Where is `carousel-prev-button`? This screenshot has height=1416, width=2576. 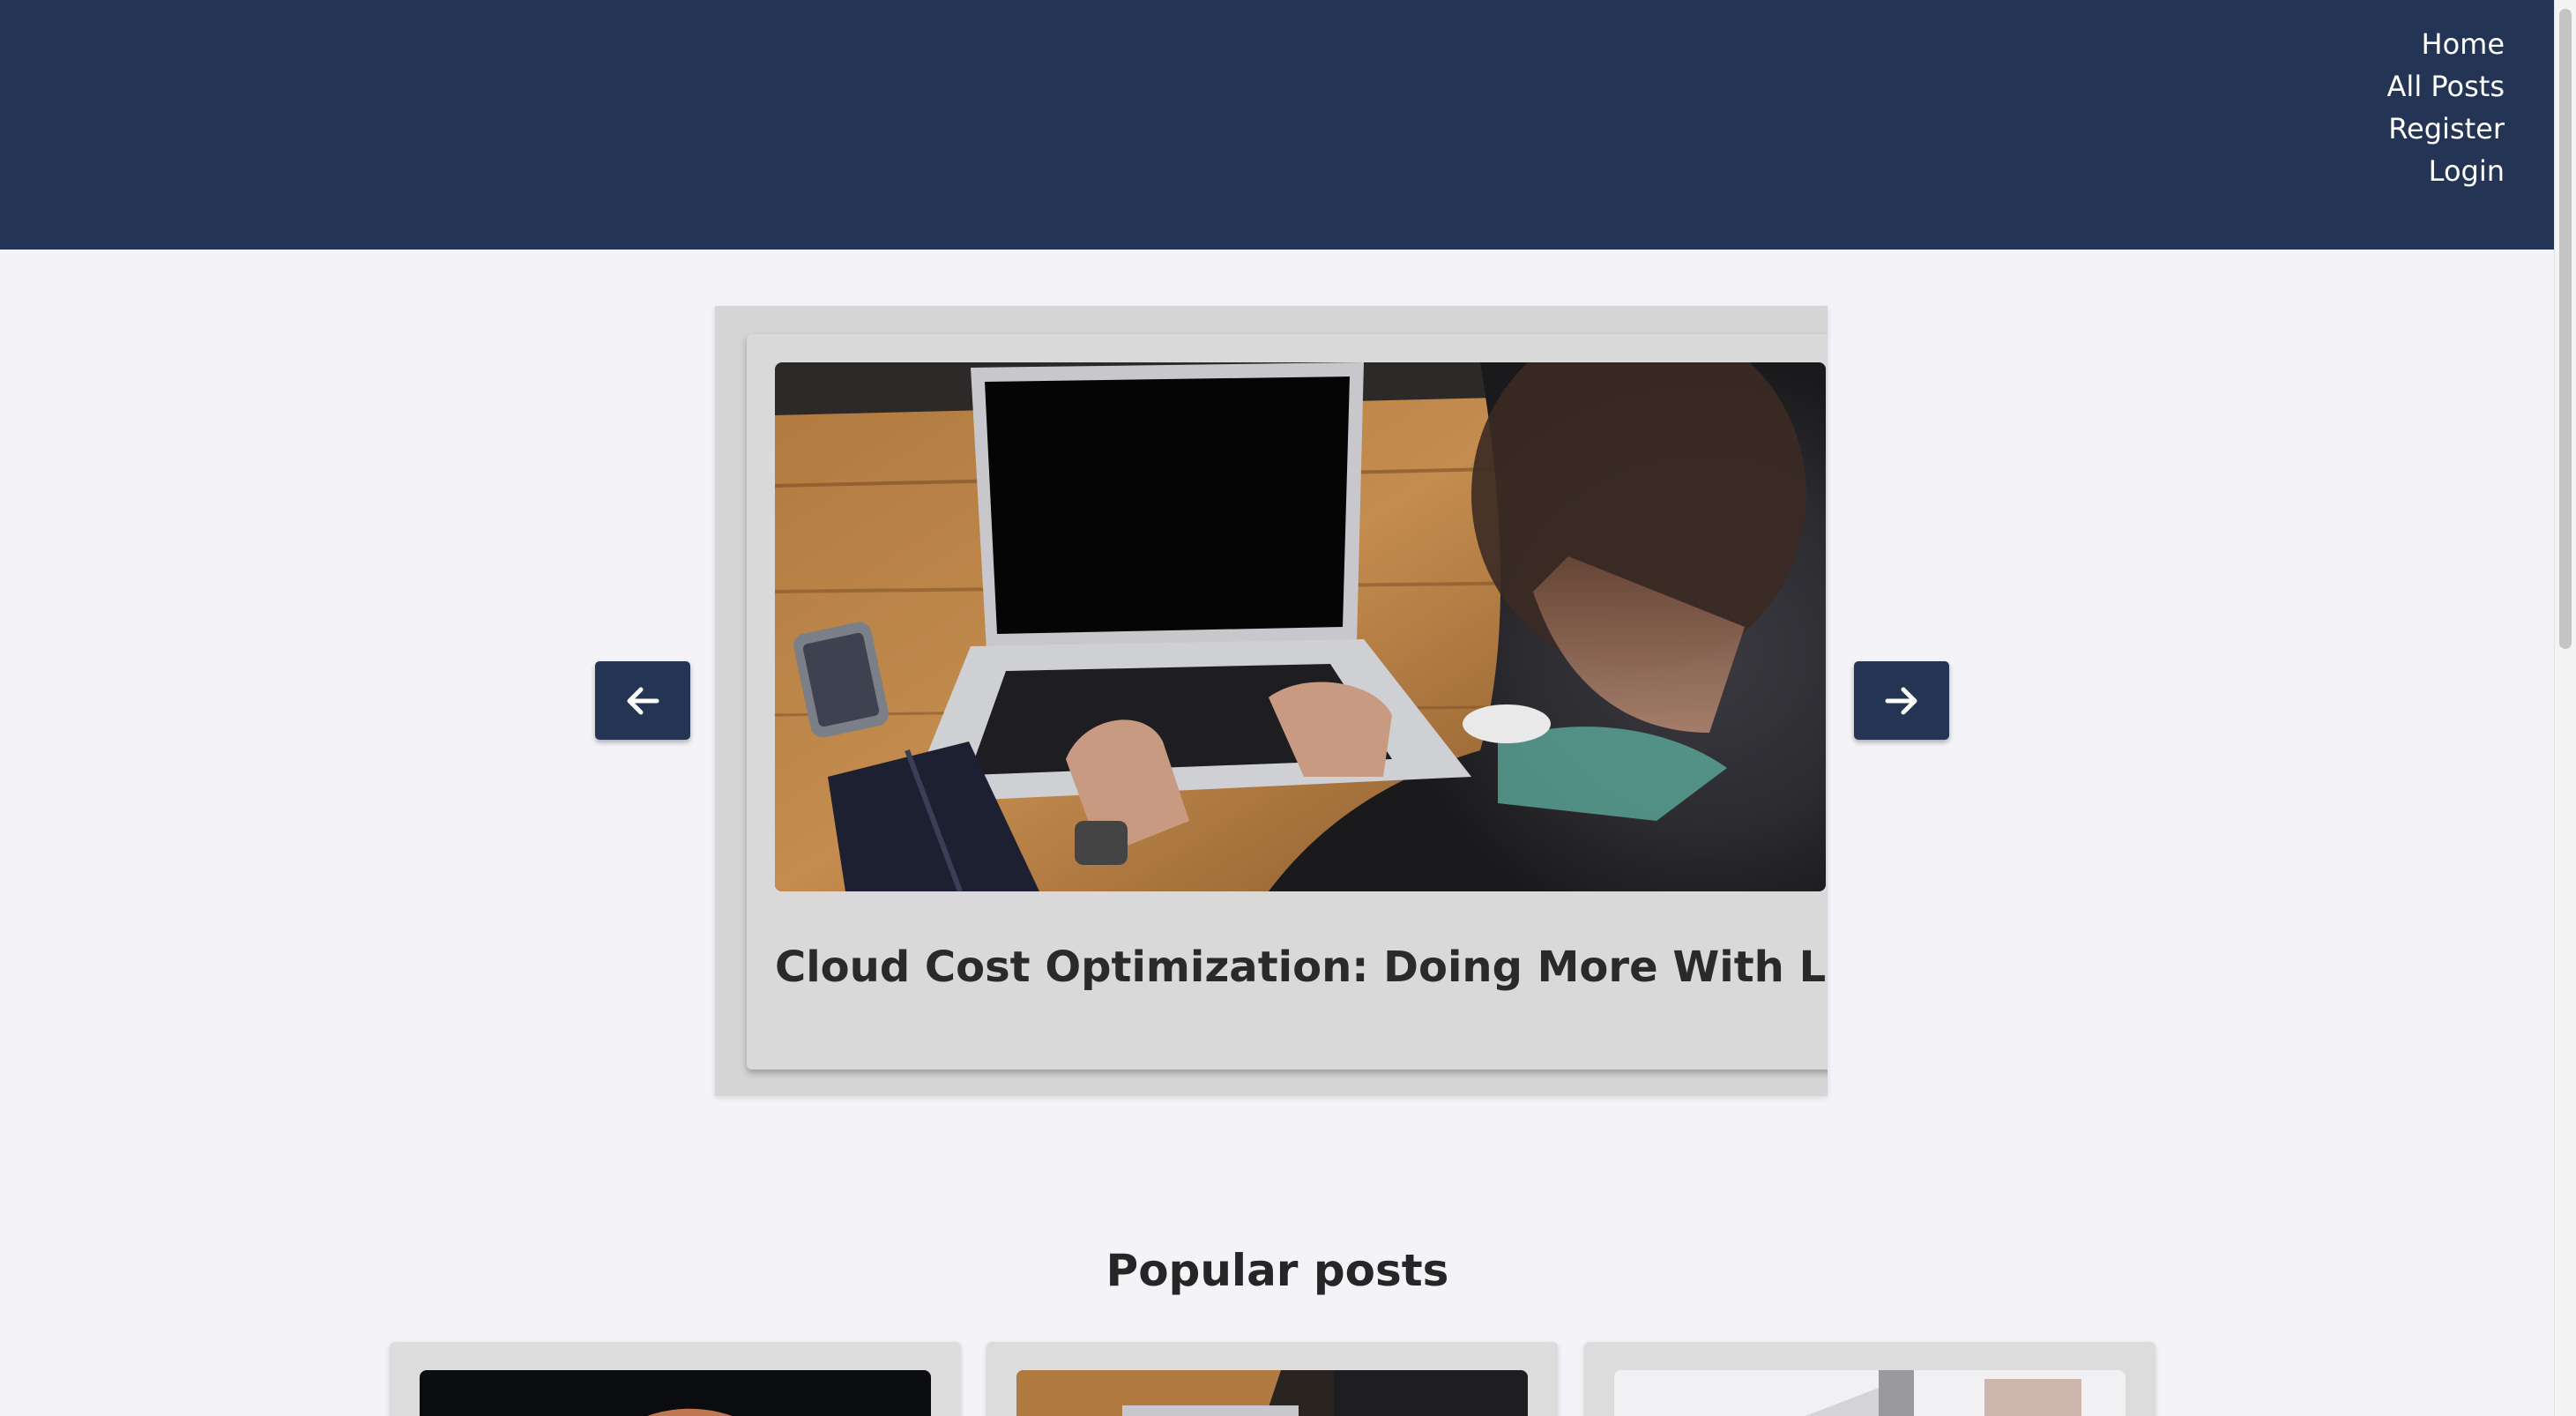 carousel-prev-button is located at coordinates (642, 700).